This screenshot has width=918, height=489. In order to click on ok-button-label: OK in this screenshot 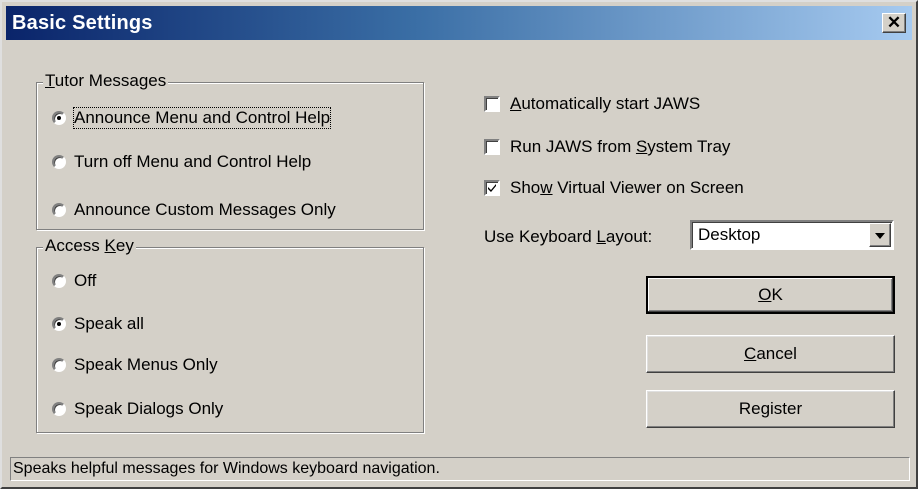, I will do `click(770, 294)`.